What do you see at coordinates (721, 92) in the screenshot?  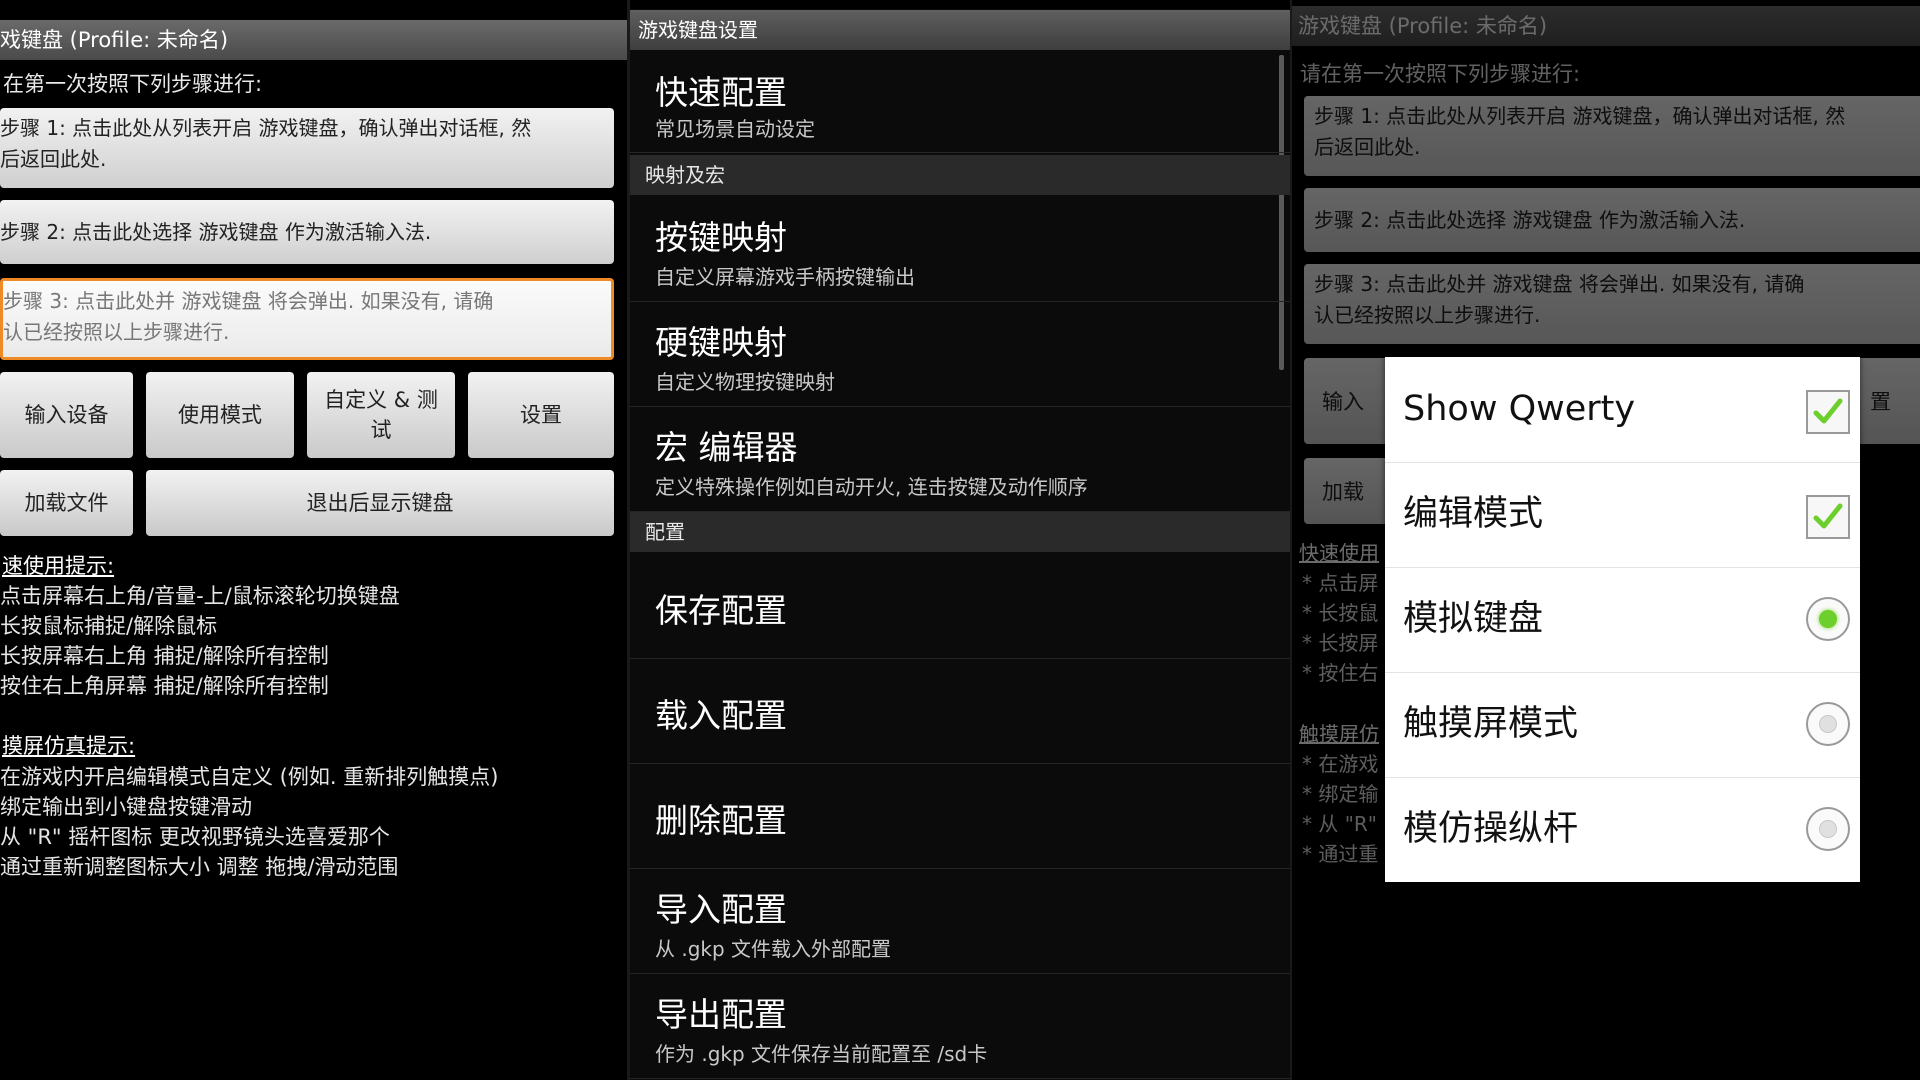 I see `menu-item-title: 快速配置` at bounding box center [721, 92].